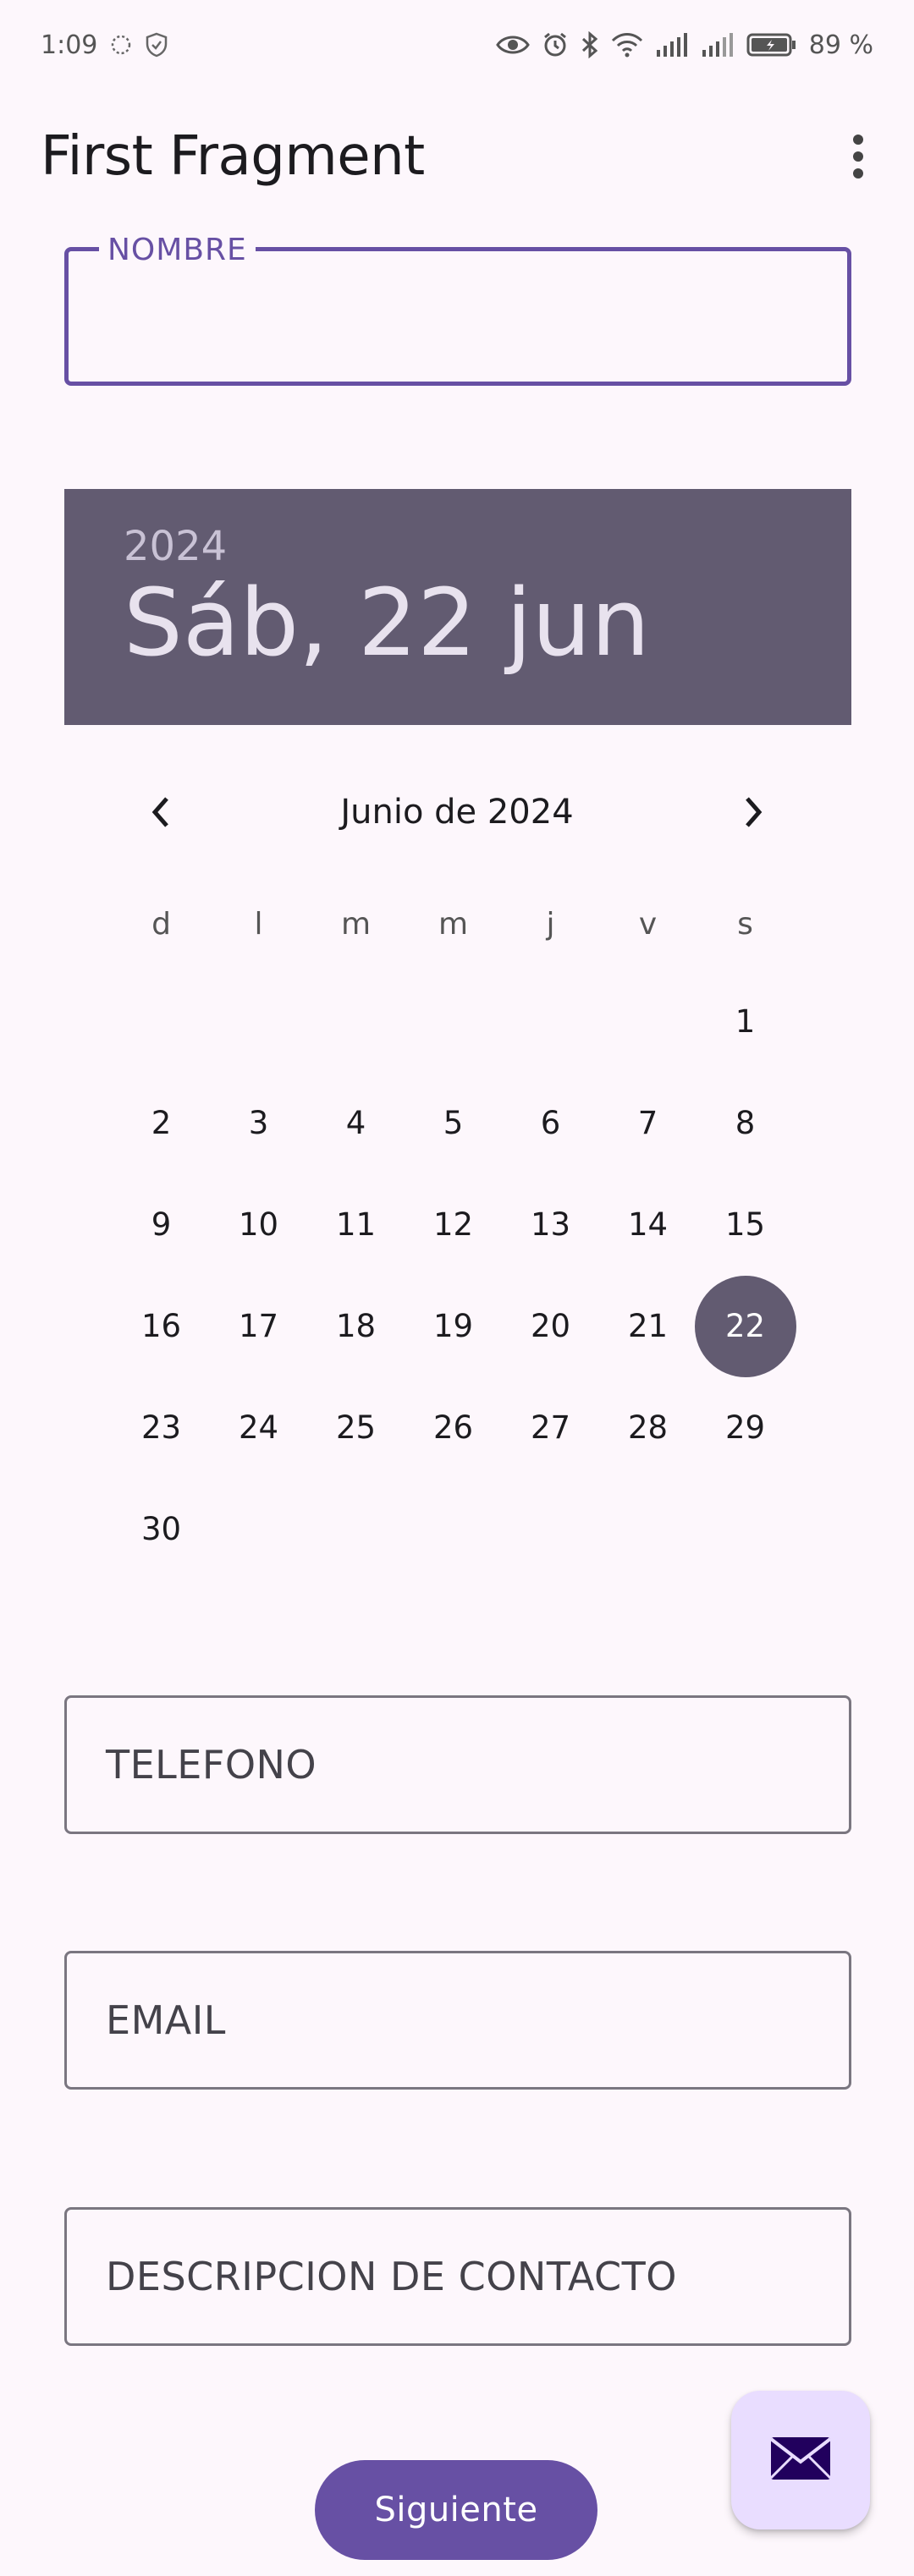 This screenshot has width=914, height=2576. I want to click on nombre-label: NOMBRE, so click(177, 250).